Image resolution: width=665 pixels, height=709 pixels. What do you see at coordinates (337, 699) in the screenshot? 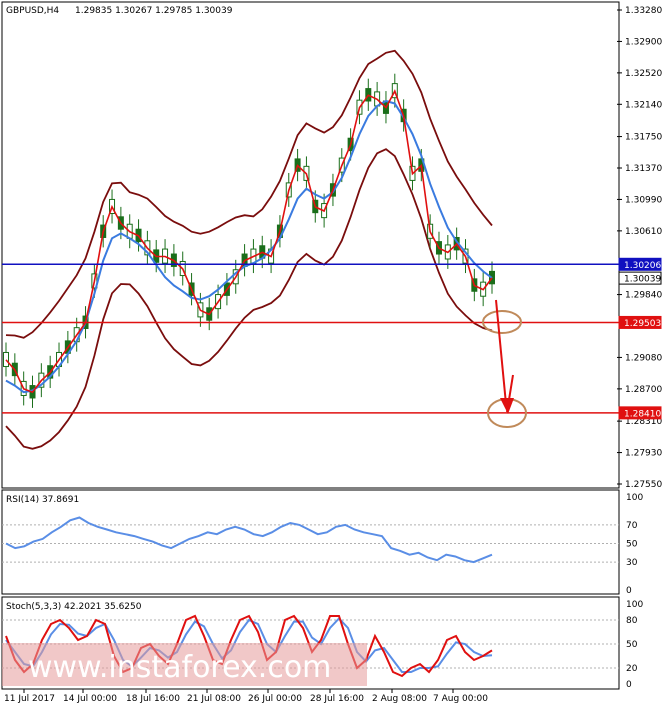
I see `time-tick-label: 28 Jul 16:00` at bounding box center [337, 699].